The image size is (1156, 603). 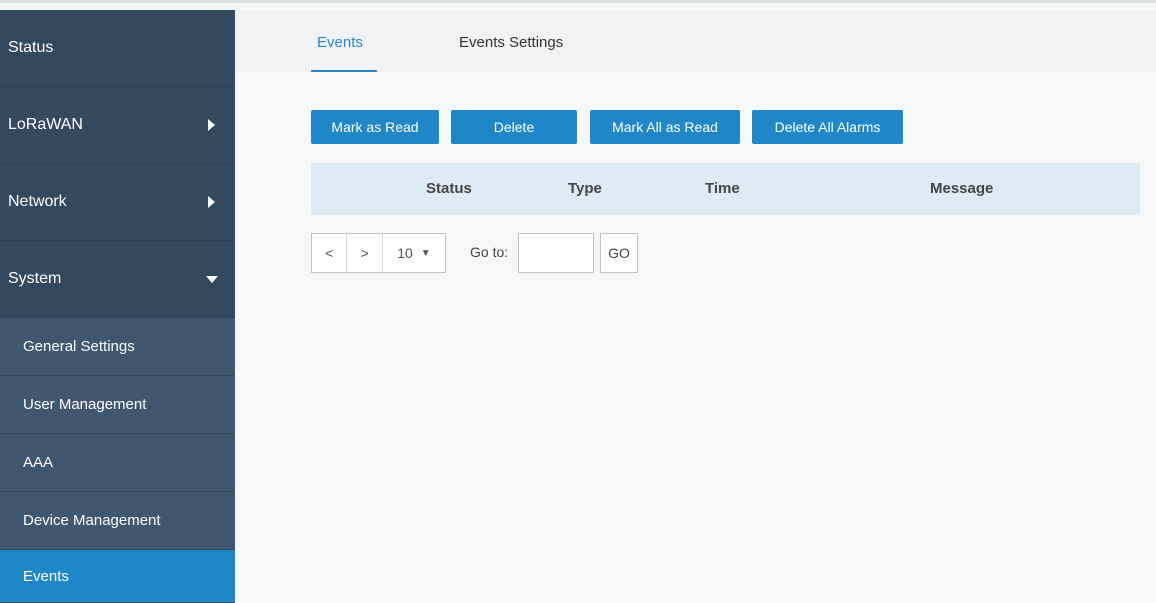 I want to click on delete-button: Delete, so click(x=514, y=127).